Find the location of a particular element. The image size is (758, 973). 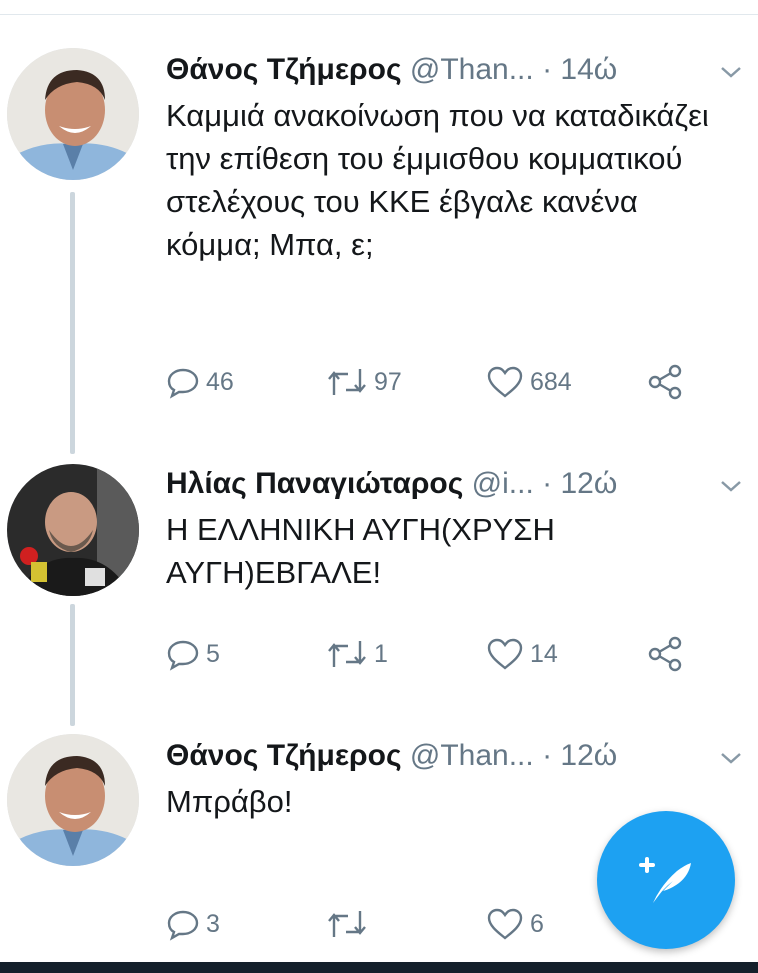

tweet-actions: 5 1 14 is located at coordinates (436, 654).